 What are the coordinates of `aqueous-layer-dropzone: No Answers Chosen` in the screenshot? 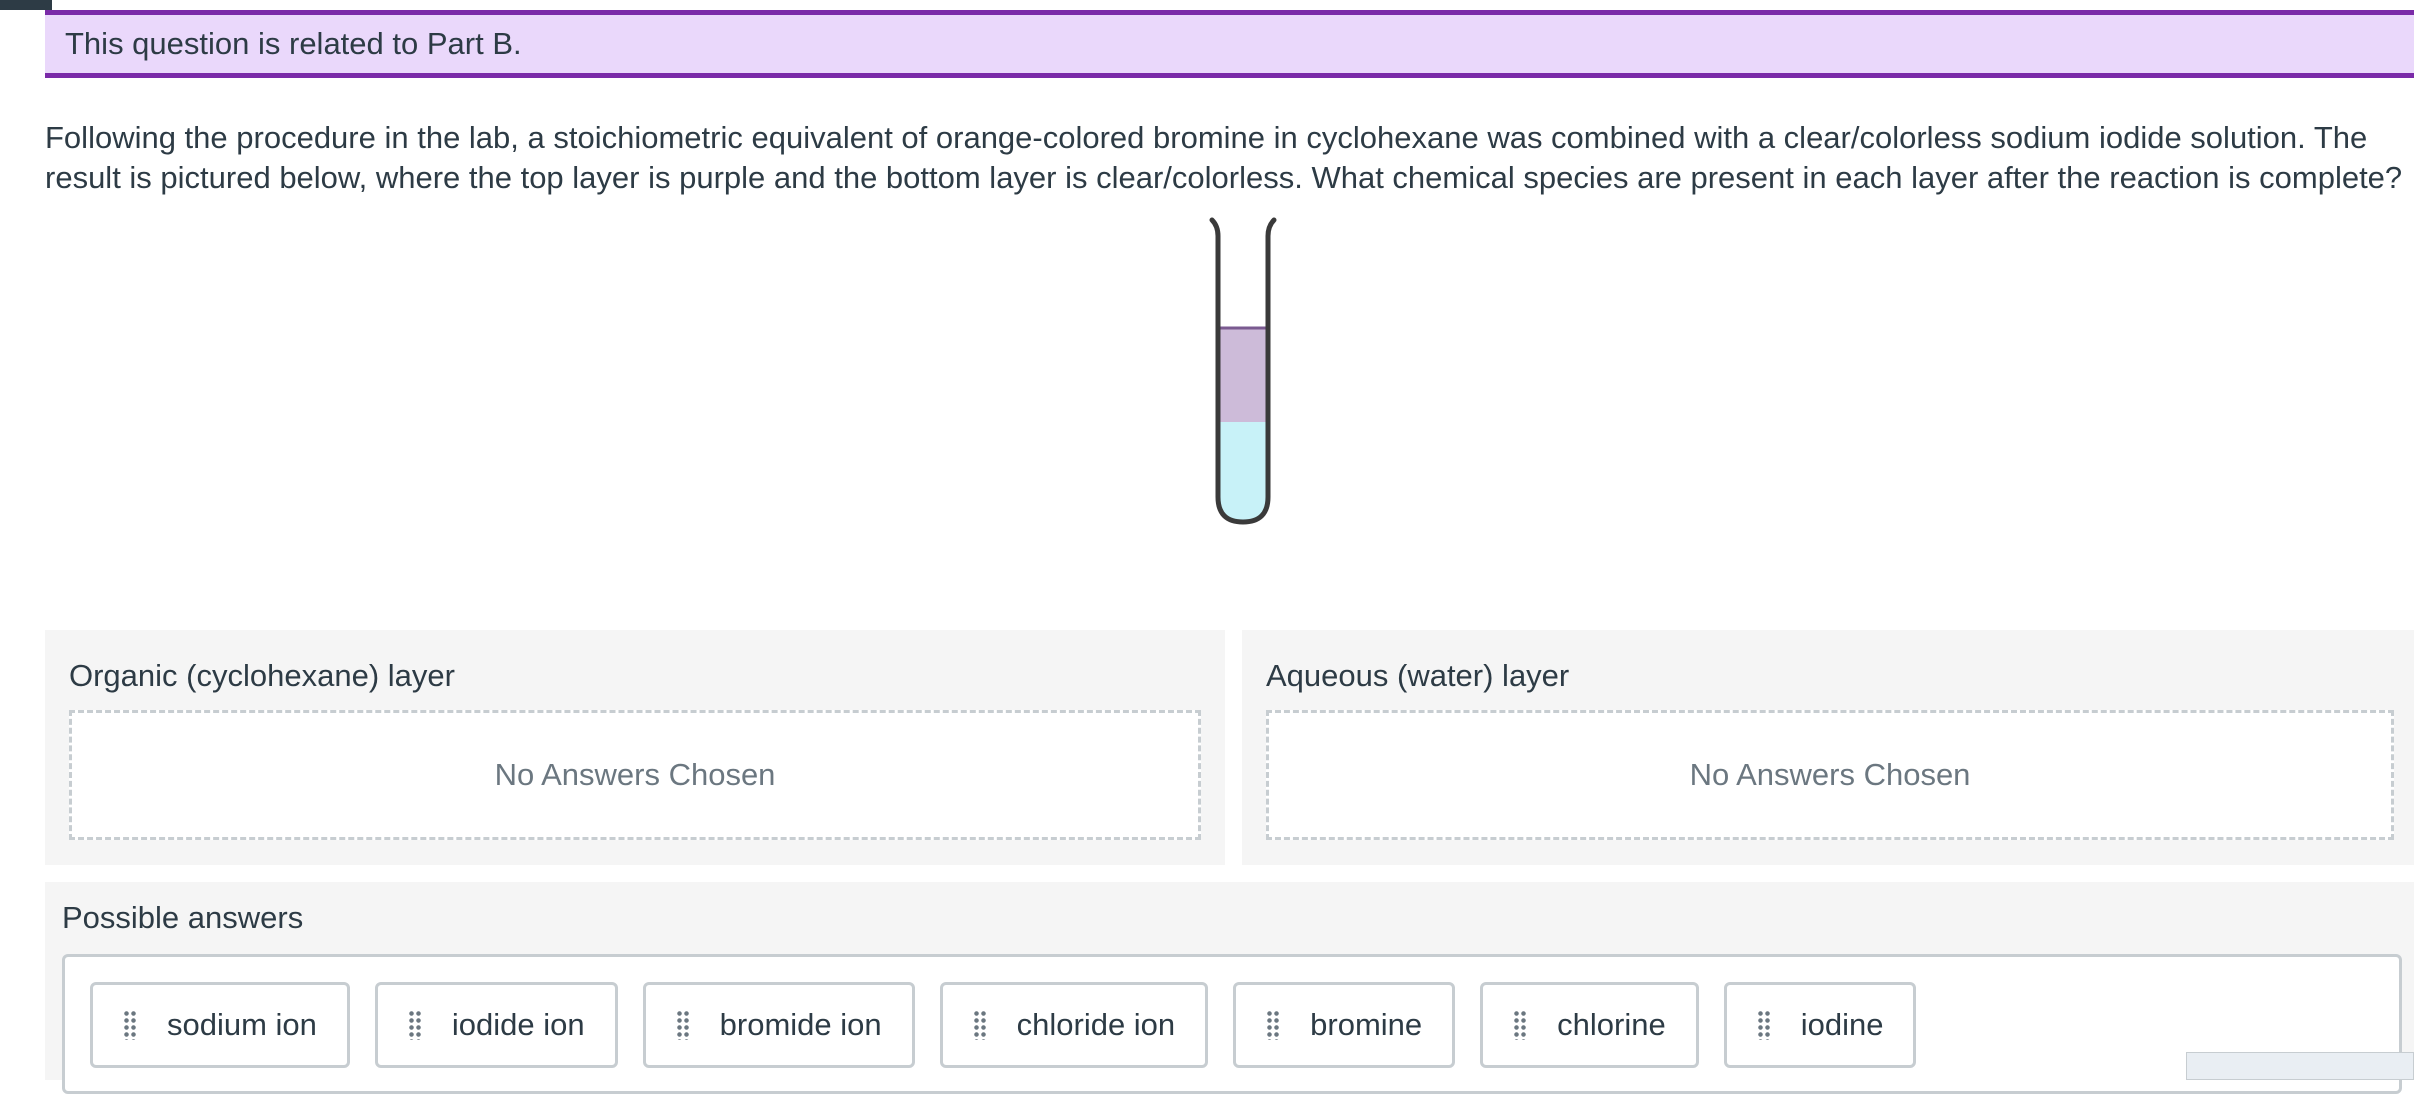 It's located at (1830, 775).